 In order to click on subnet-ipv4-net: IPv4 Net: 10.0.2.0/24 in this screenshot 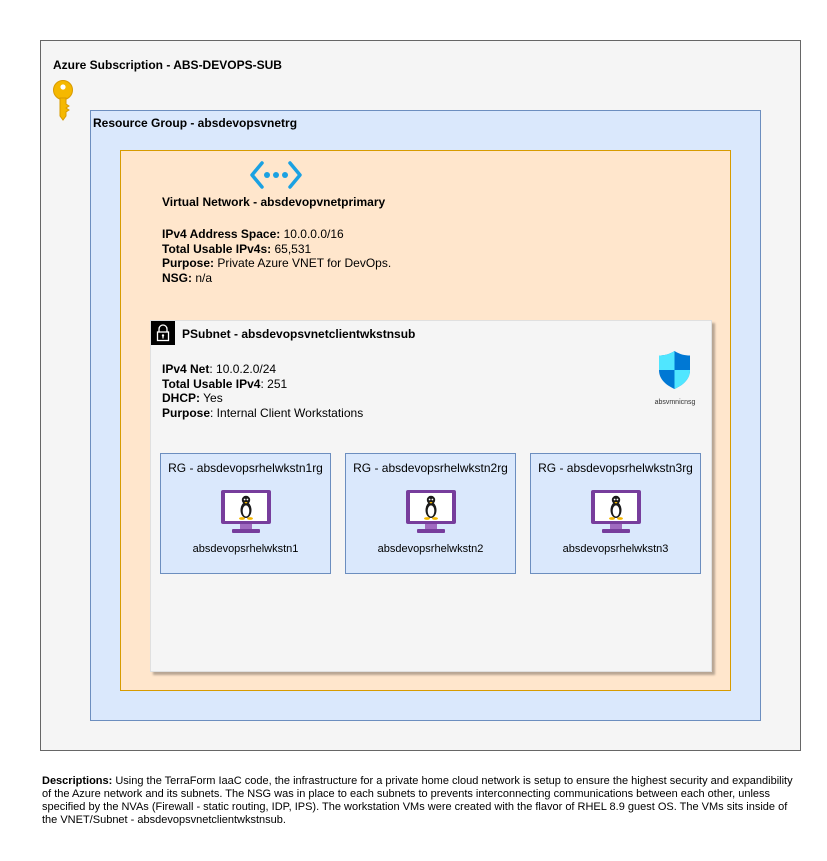, I will do `click(219, 369)`.